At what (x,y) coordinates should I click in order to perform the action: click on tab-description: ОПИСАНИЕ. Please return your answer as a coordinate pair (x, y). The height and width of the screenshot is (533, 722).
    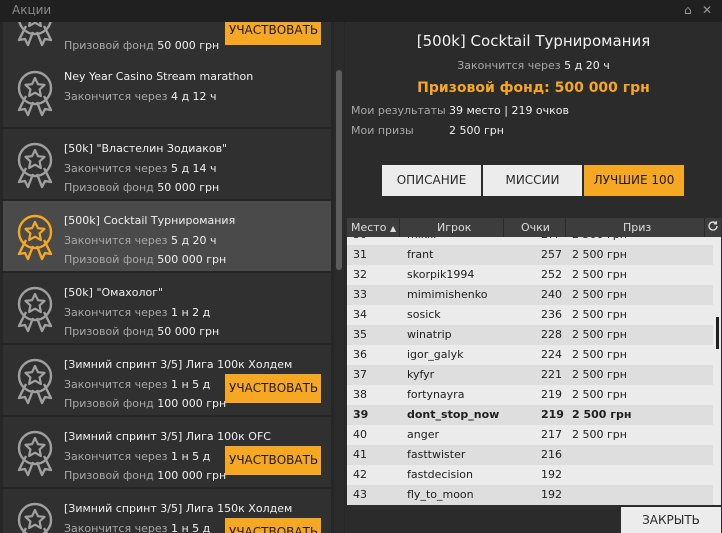
    Looking at the image, I should click on (431, 180).